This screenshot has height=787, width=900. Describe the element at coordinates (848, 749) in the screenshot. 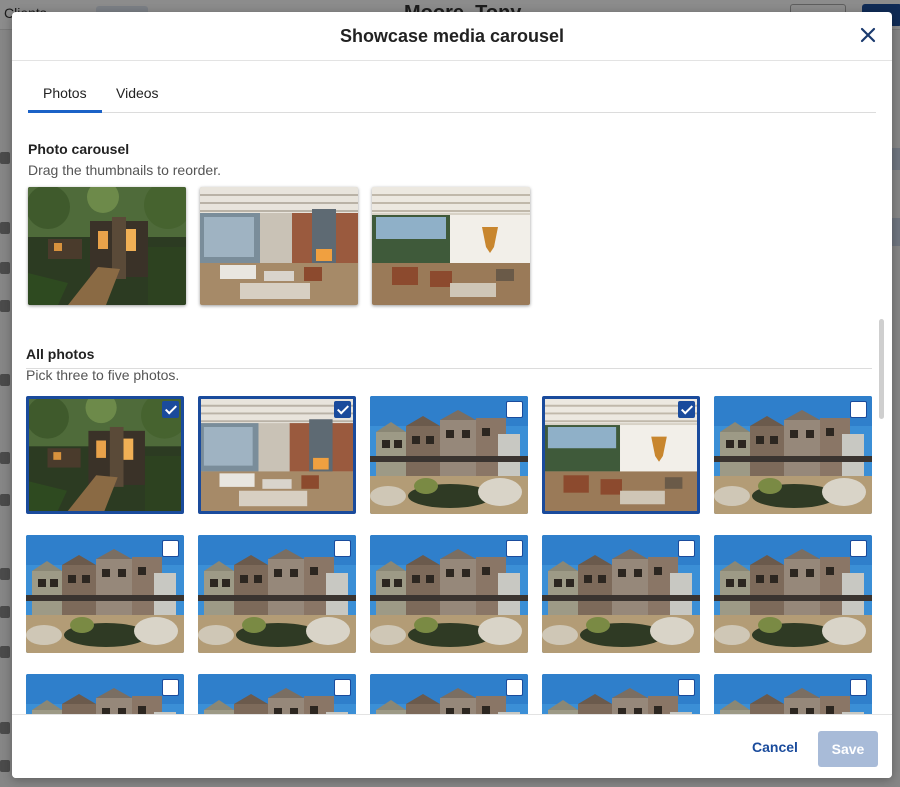

I see `save-button: Save` at that location.